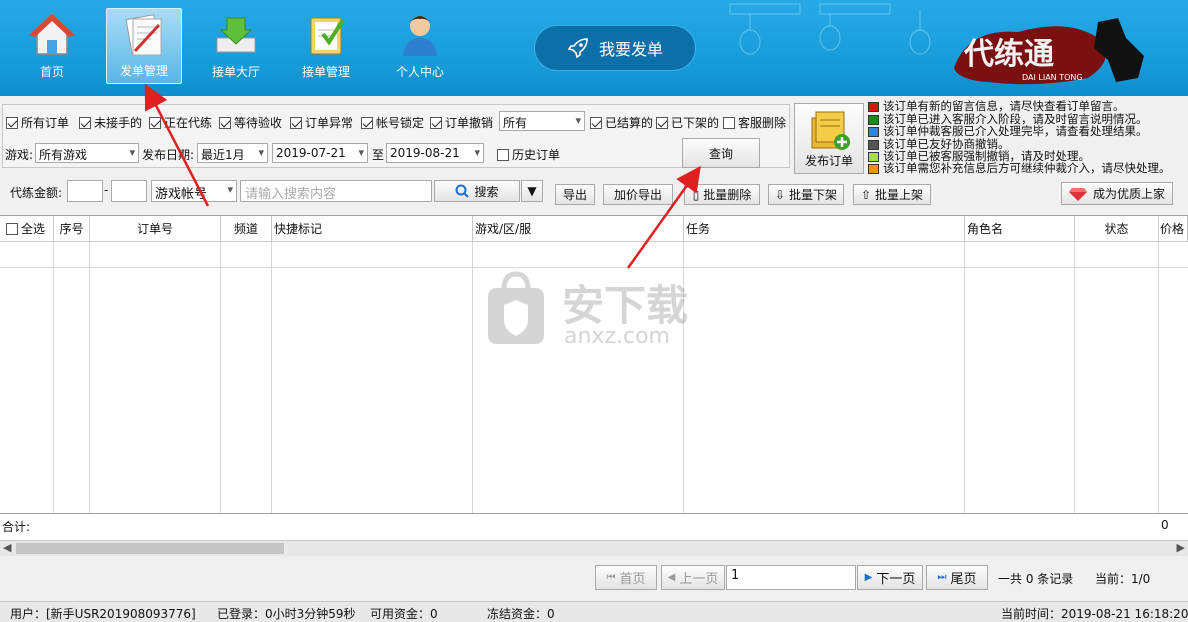 The width and height of the screenshot is (1188, 622). What do you see at coordinates (791, 577) in the screenshot?
I see `page-number-input: 1` at bounding box center [791, 577].